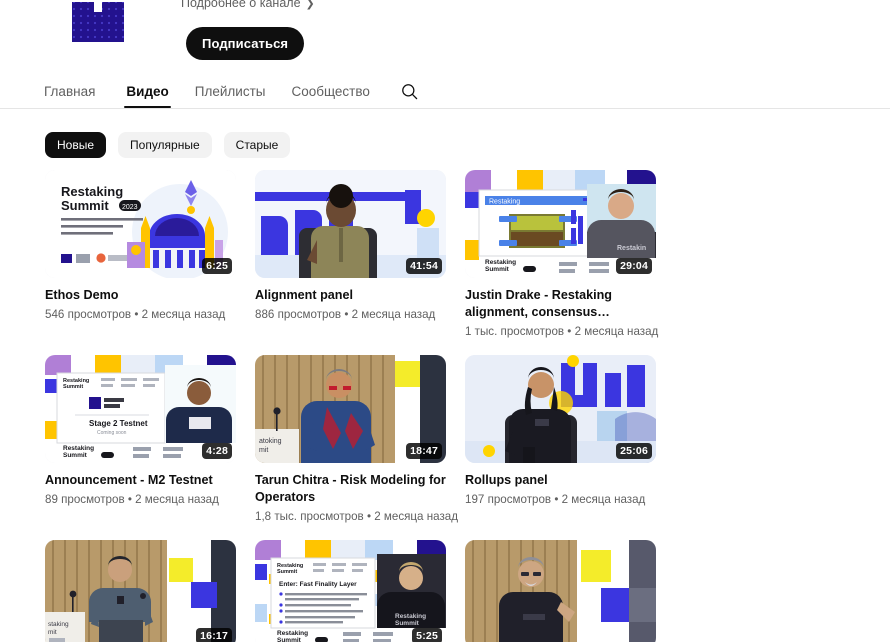 This screenshot has height=642, width=890. I want to click on video-duration: 16:17, so click(214, 634).